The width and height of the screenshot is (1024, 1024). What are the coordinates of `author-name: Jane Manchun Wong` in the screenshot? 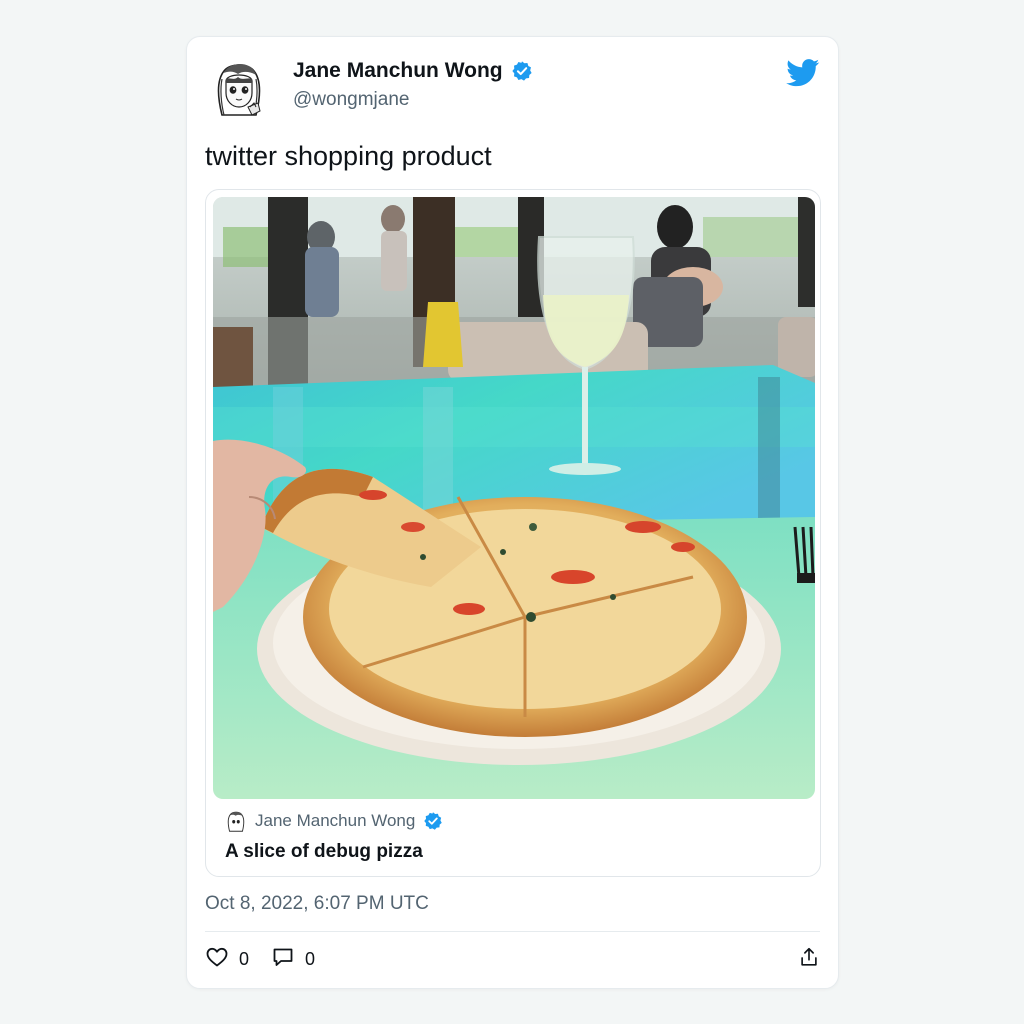 It's located at (398, 71).